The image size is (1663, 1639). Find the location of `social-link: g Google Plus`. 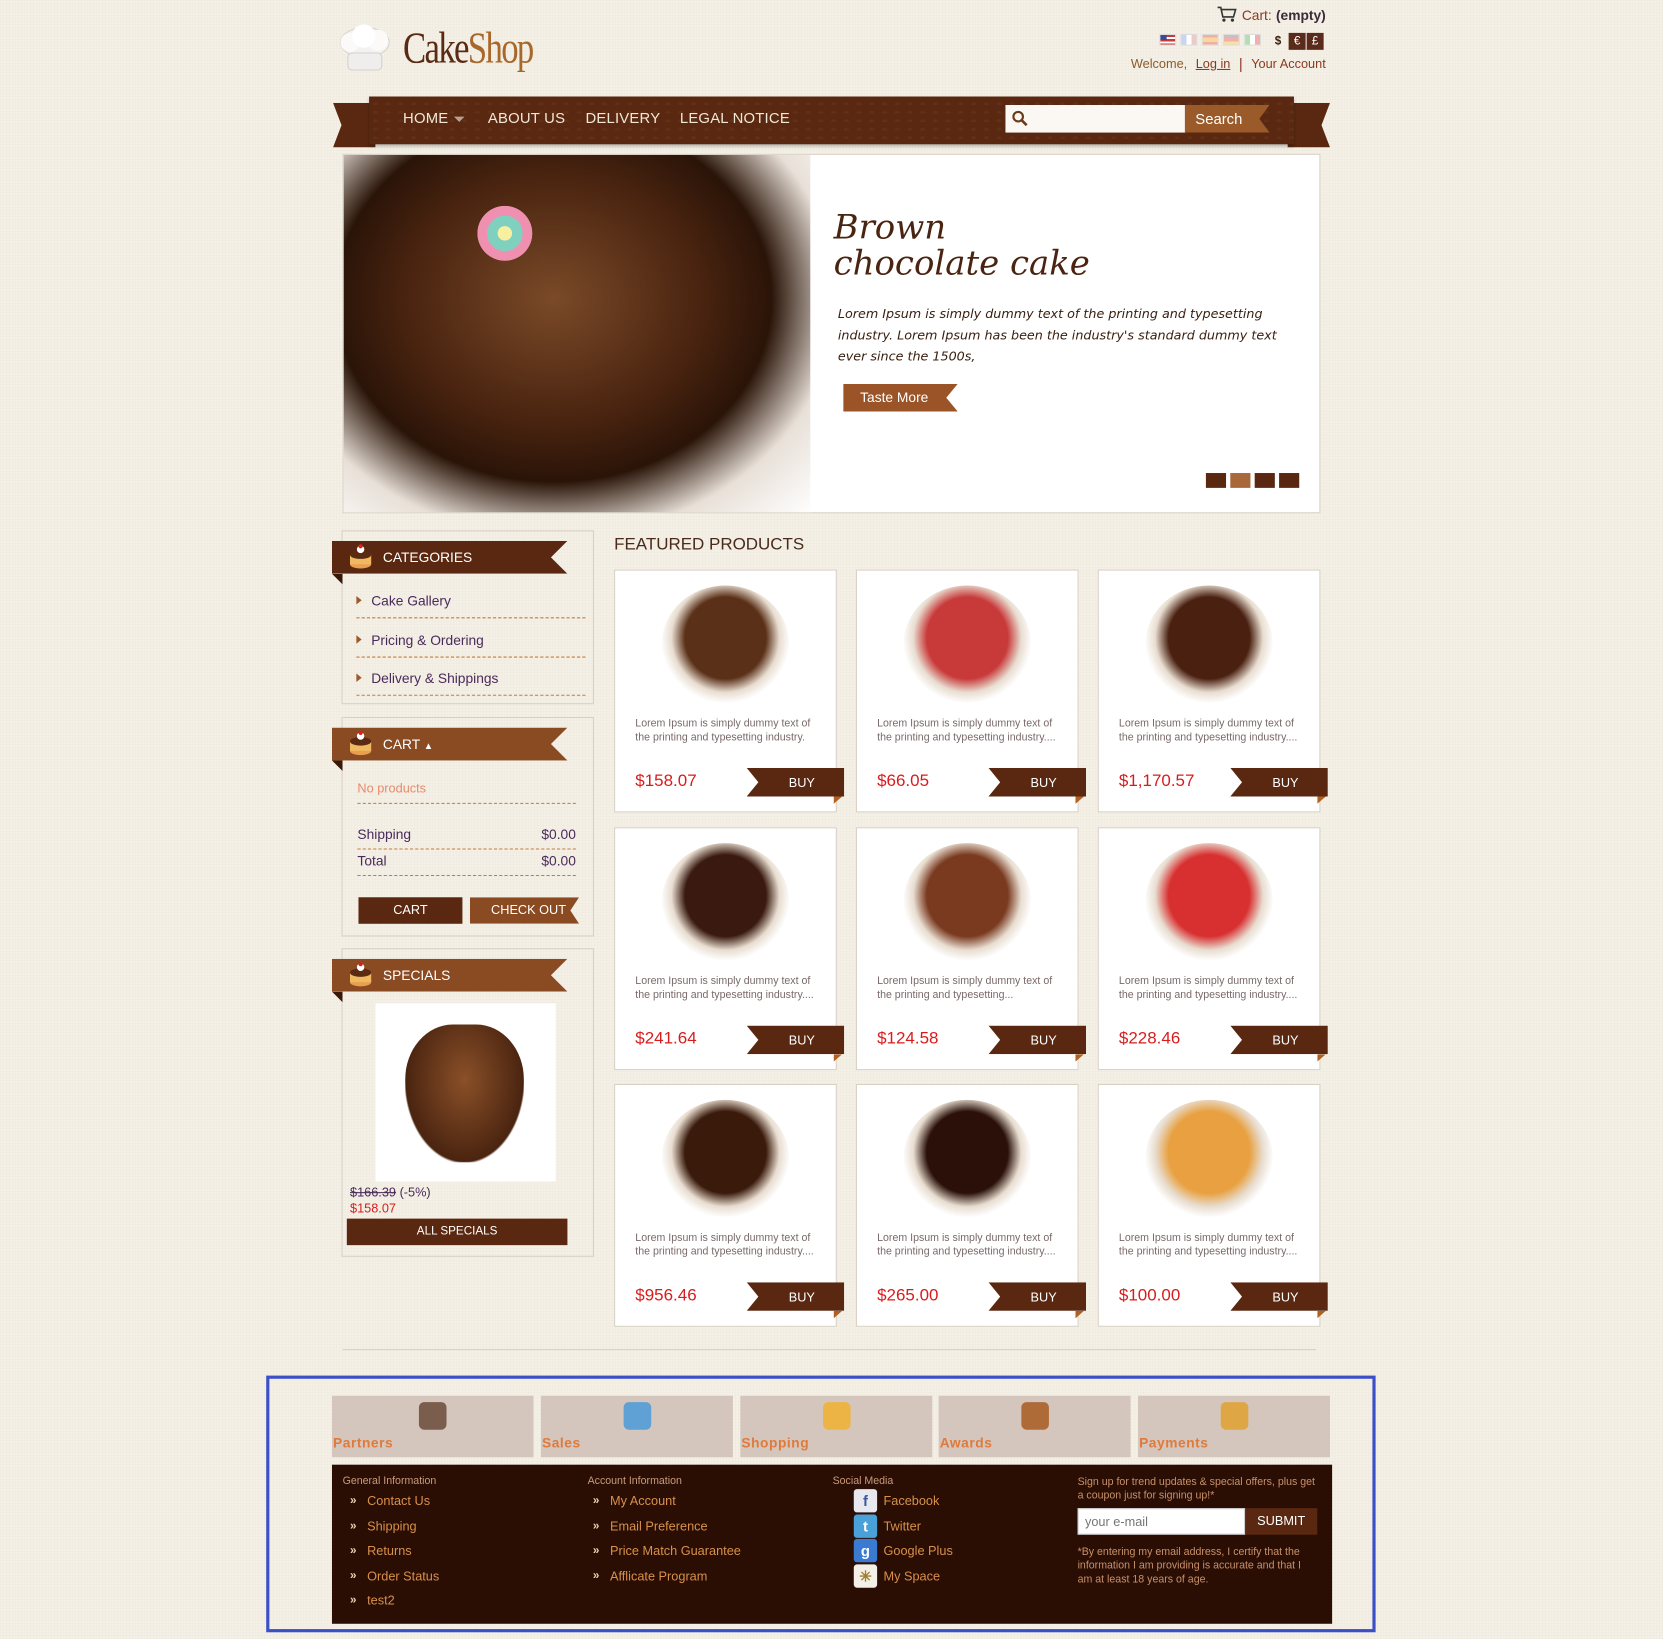

social-link: g Google Plus is located at coordinates (903, 1550).